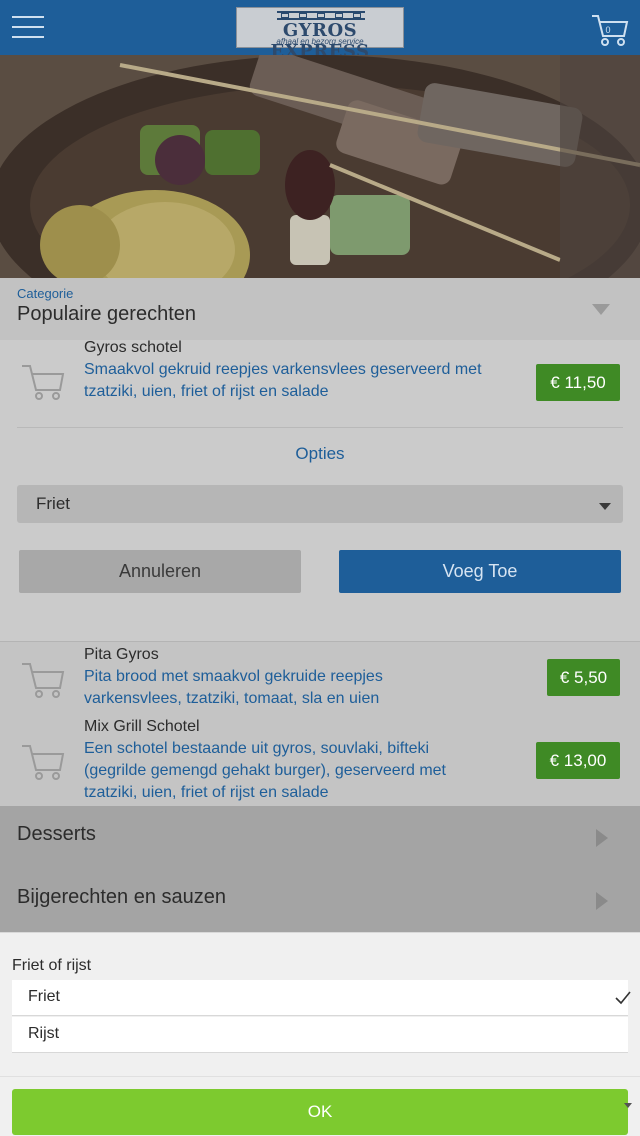  Describe the element at coordinates (320, 309) in the screenshot. I see `category-selector: Categorie Populaire gerechten` at that location.